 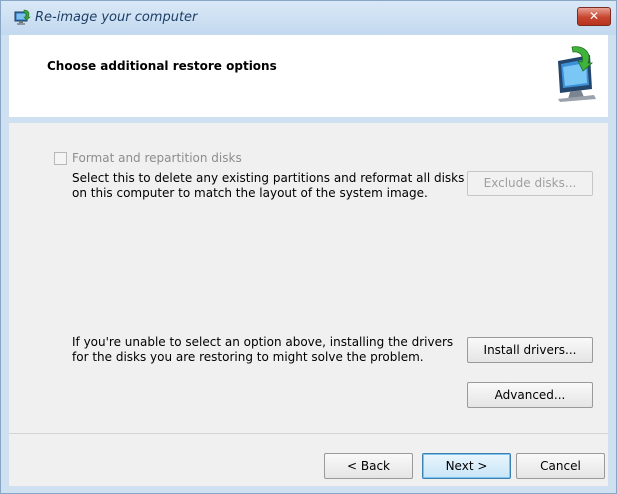 What do you see at coordinates (60, 158) in the screenshot?
I see `format-checkbox` at bounding box center [60, 158].